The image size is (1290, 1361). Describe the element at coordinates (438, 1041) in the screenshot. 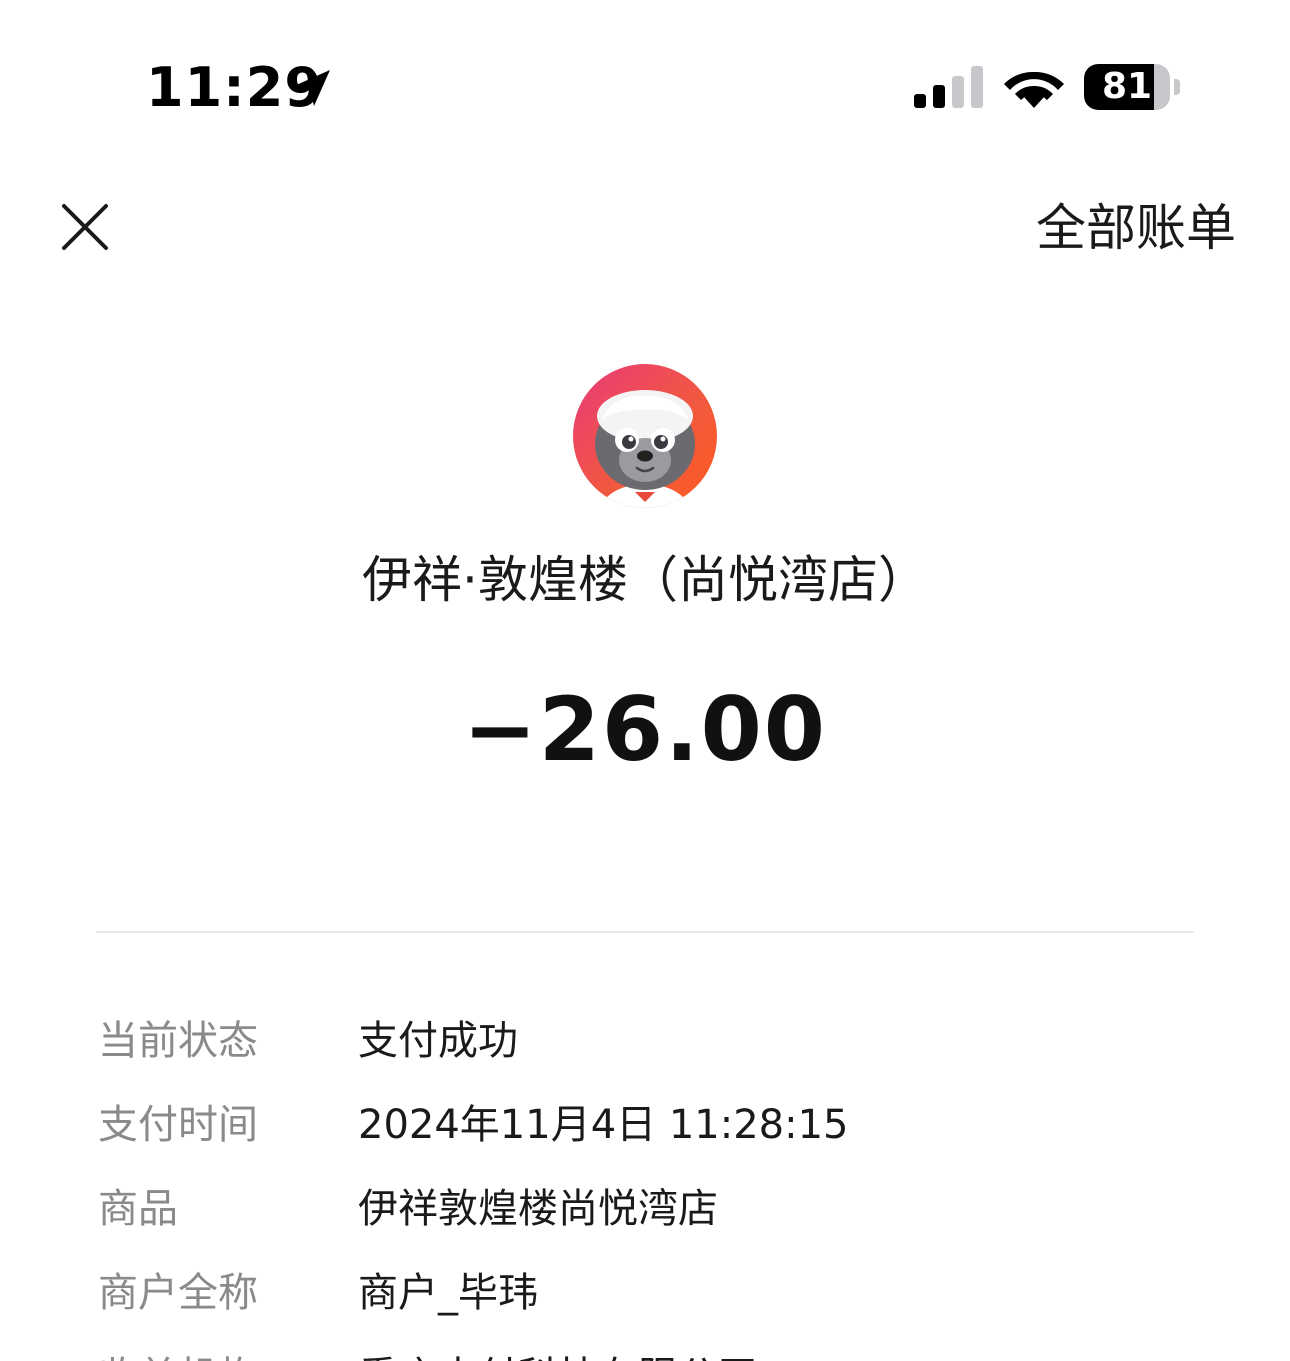

I see `detail-value: 支付成功` at that location.